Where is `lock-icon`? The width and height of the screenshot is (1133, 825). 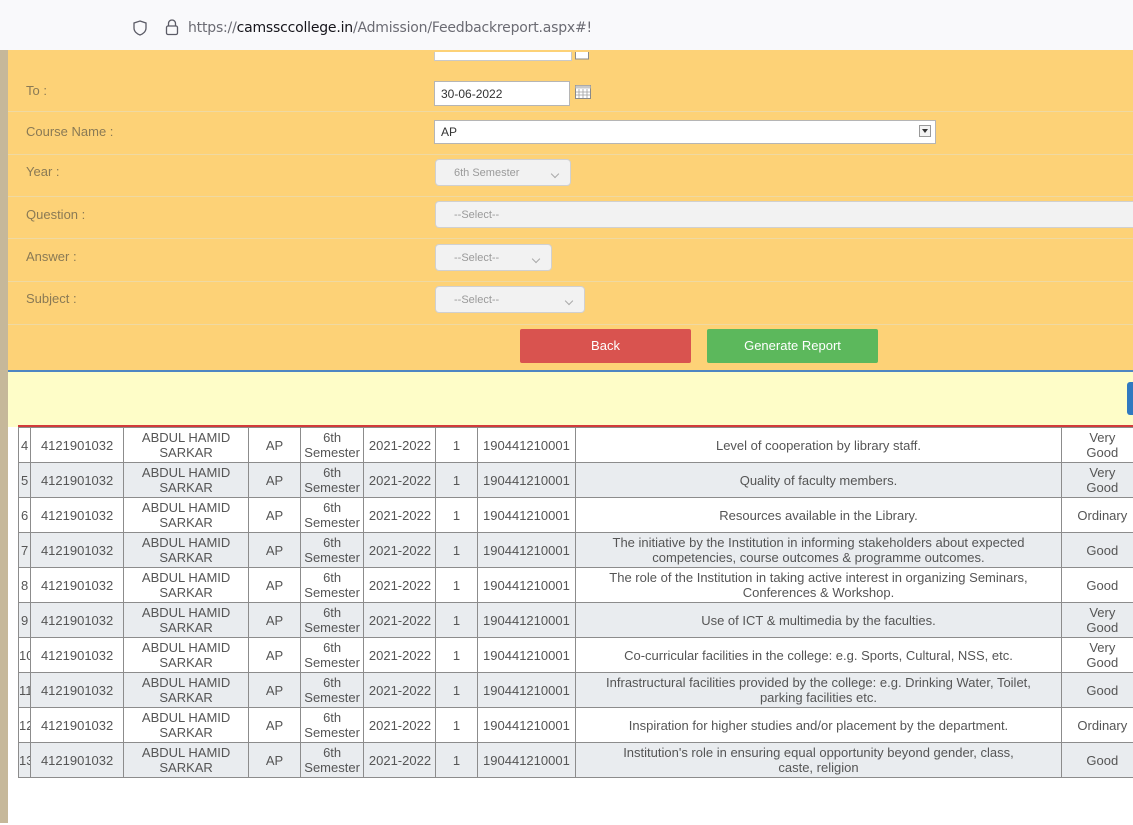 lock-icon is located at coordinates (172, 27).